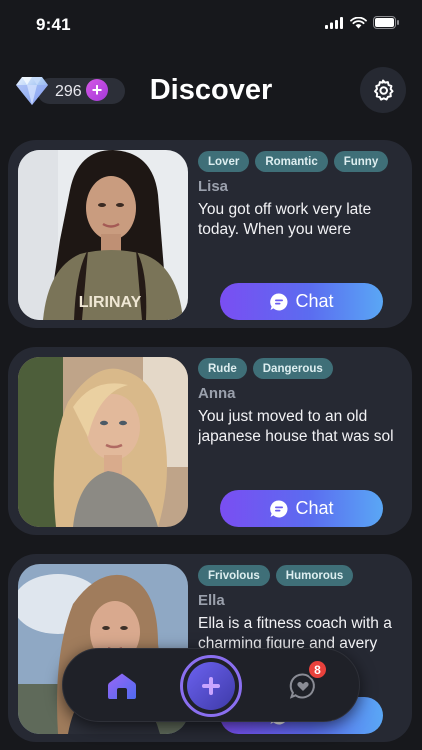  What do you see at coordinates (334, 22) in the screenshot?
I see `signal-icon` at bounding box center [334, 22].